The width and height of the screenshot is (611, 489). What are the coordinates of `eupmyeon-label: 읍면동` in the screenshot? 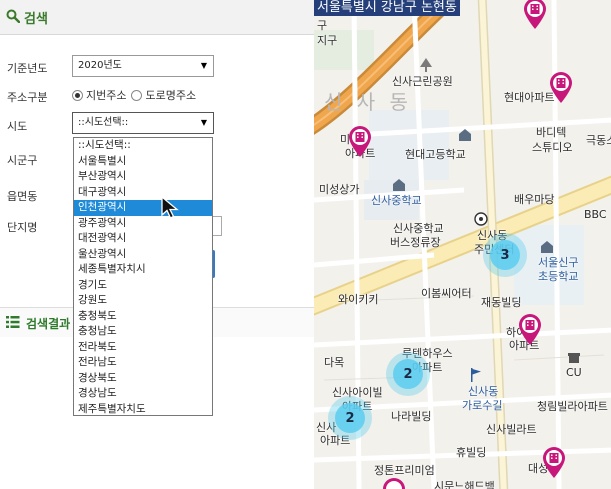 It's located at (22, 196).